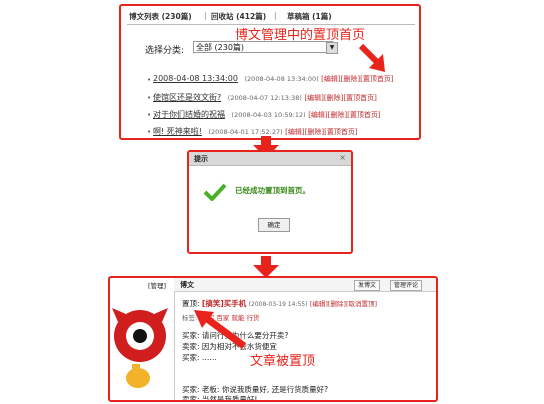 The height and width of the screenshot is (404, 544). What do you see at coordinates (201, 159) in the screenshot?
I see `dialog-title: 提示` at bounding box center [201, 159].